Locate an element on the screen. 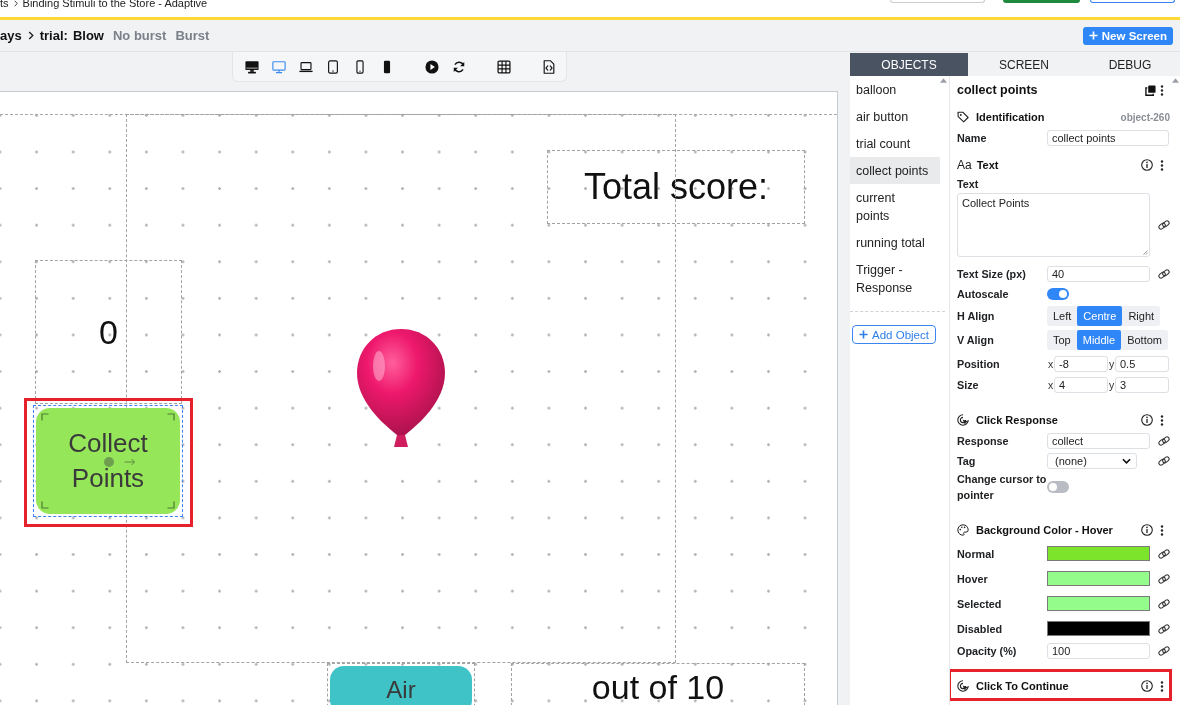  segment-option: Left is located at coordinates (1062, 316).